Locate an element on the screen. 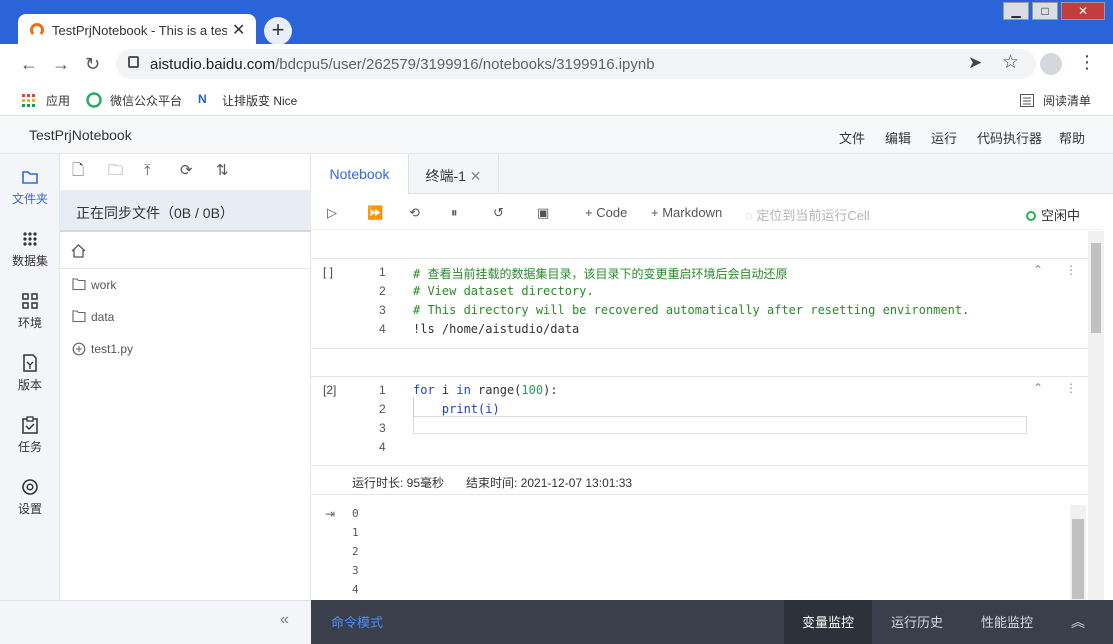  rail-label: 设置 is located at coordinates (29, 509).